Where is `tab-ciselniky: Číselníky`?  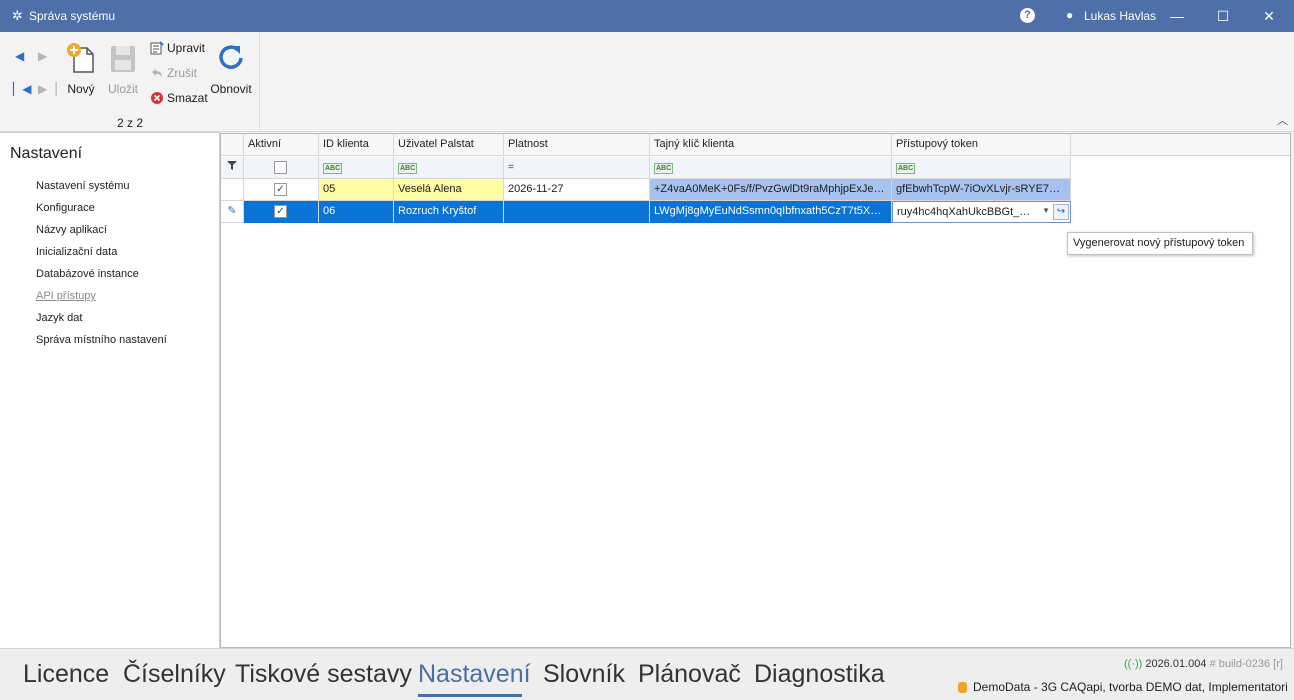
tab-ciselniky: Číselníky is located at coordinates (174, 674).